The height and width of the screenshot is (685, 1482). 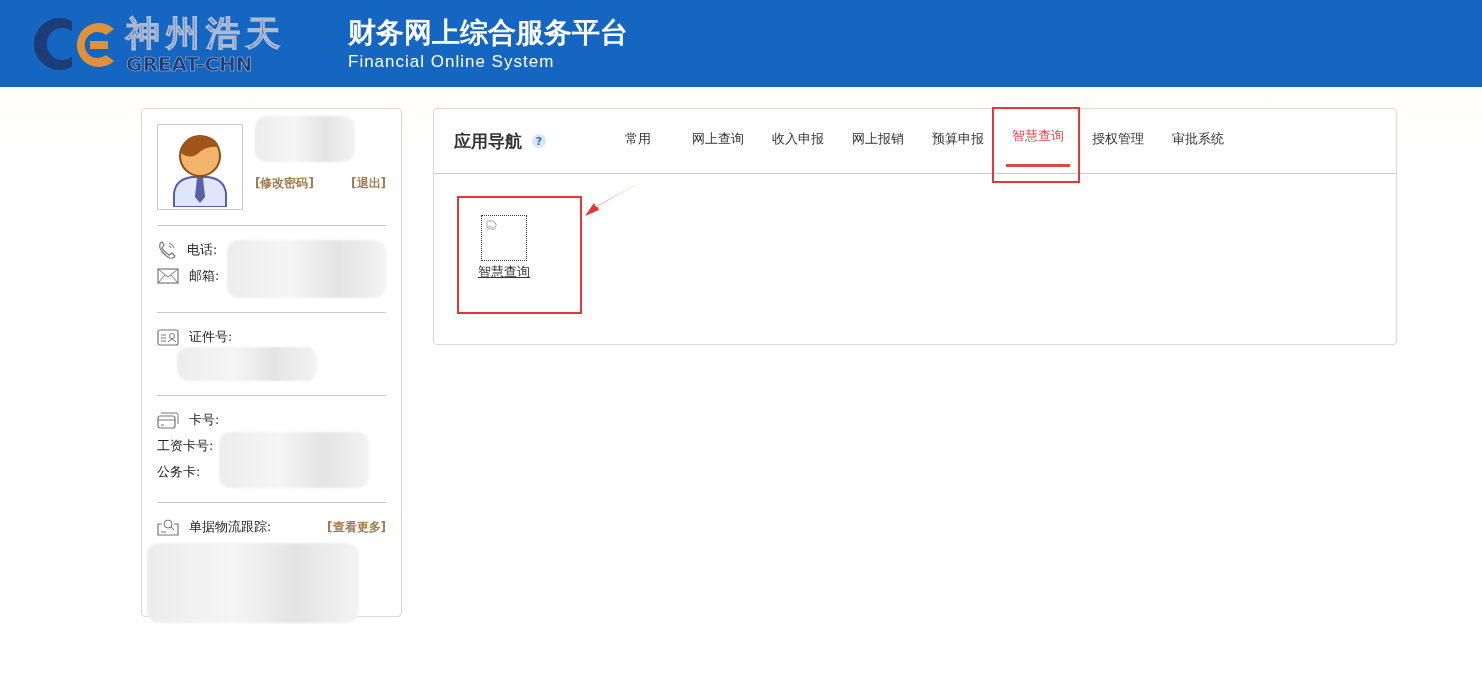 What do you see at coordinates (539, 141) in the screenshot?
I see `help-icon: ?` at bounding box center [539, 141].